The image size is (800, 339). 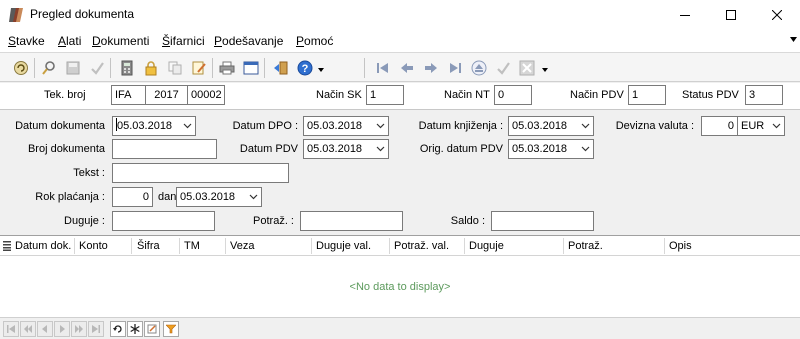 I want to click on window-title: Pregled dokumenta, so click(x=82, y=14).